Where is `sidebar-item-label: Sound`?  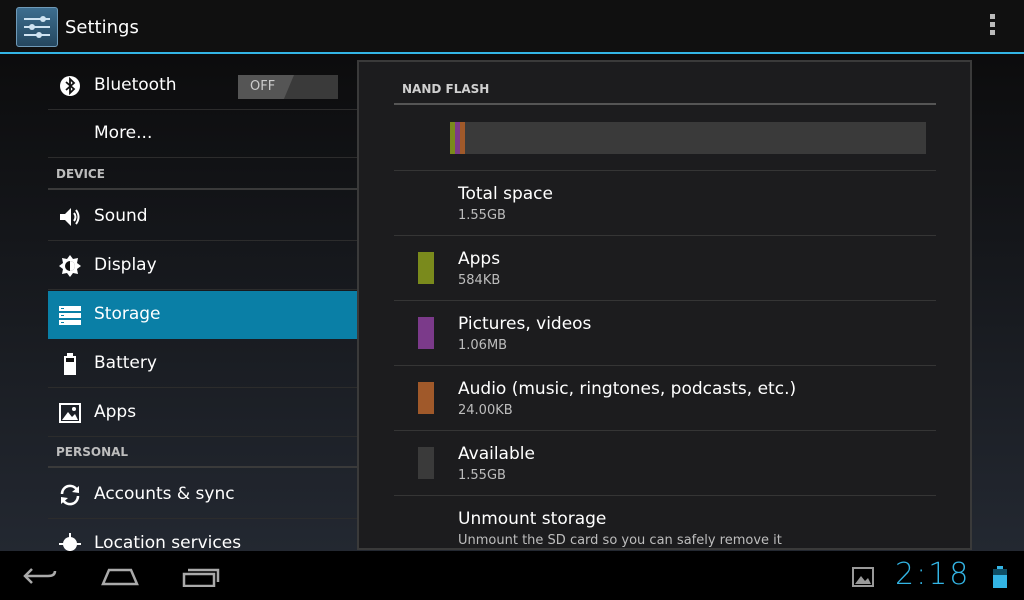 sidebar-item-label: Sound is located at coordinates (121, 216).